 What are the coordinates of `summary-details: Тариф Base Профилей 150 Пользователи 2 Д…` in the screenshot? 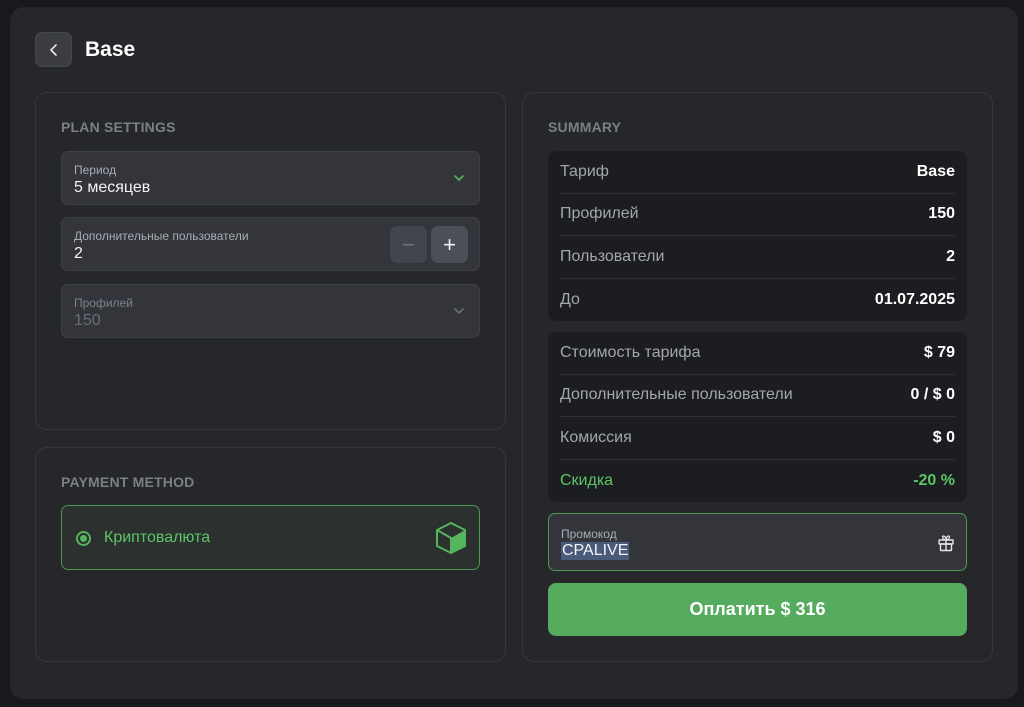 It's located at (757, 236).